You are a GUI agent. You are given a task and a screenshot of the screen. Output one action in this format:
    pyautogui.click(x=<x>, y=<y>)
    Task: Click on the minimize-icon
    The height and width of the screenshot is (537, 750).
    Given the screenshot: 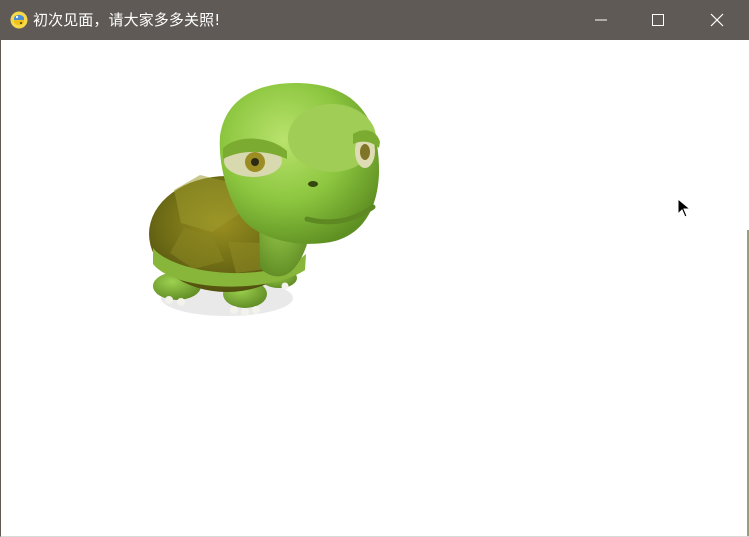 What is the action you would take?
    pyautogui.click(x=601, y=20)
    